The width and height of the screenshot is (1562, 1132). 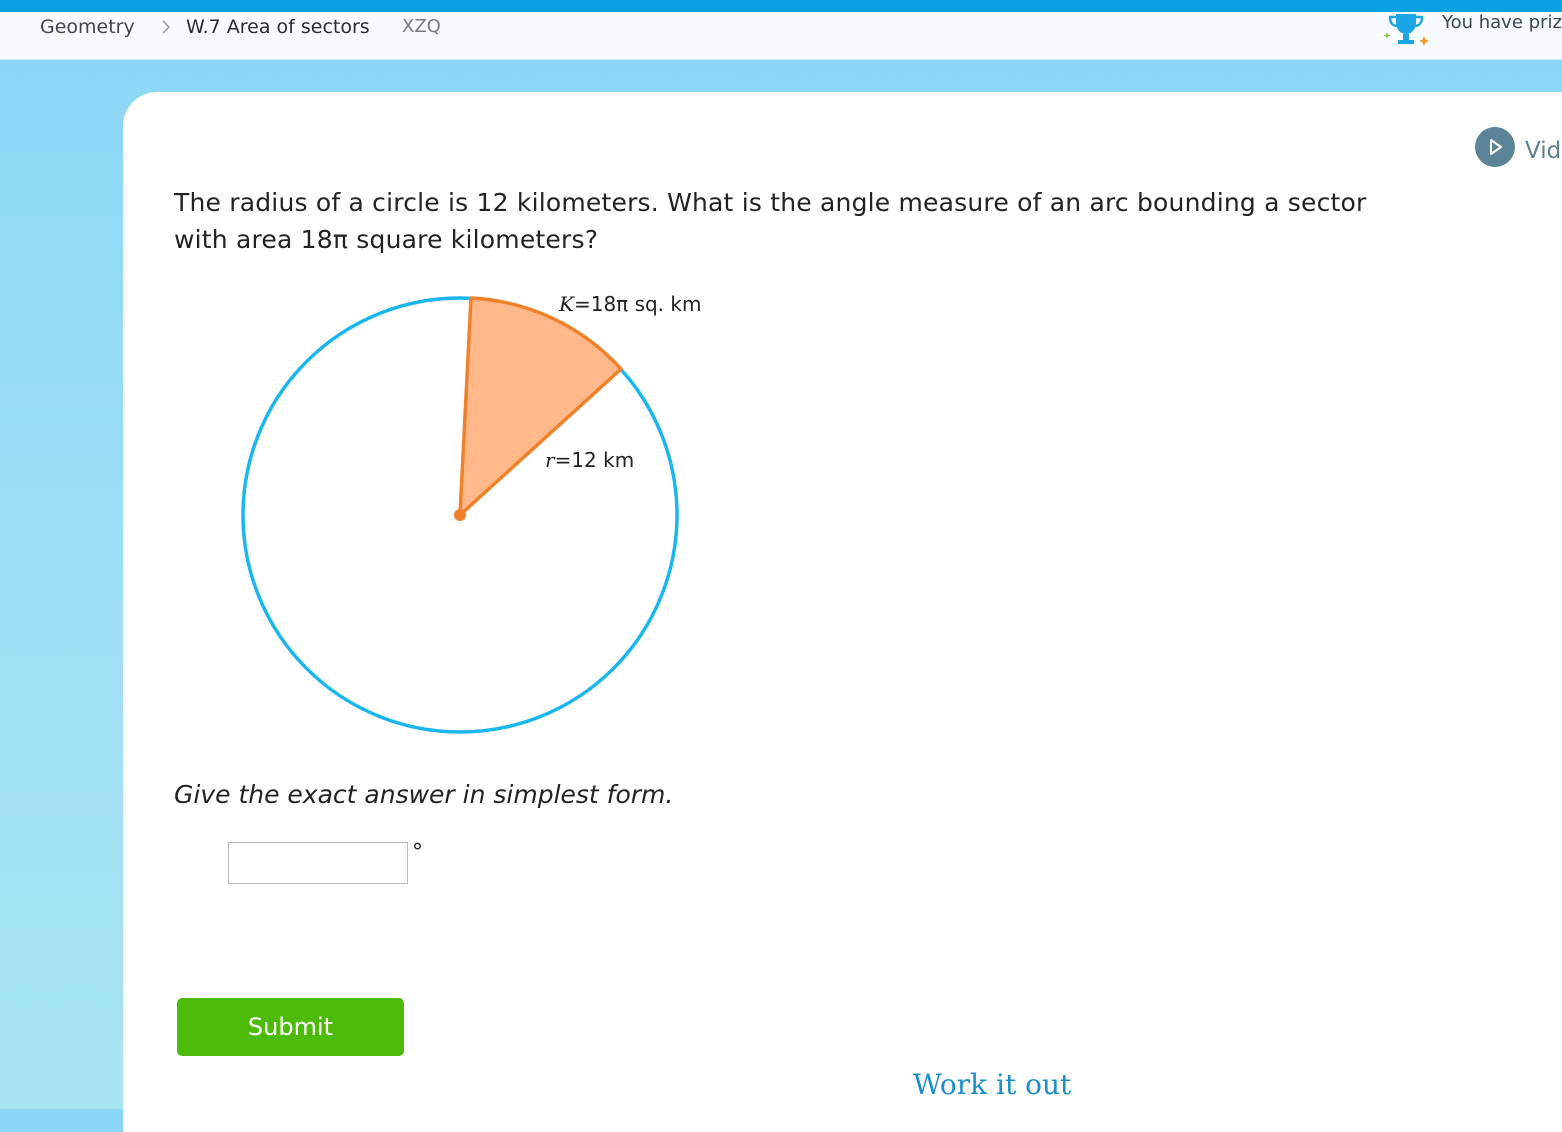 I want to click on center-point, so click(x=460, y=515).